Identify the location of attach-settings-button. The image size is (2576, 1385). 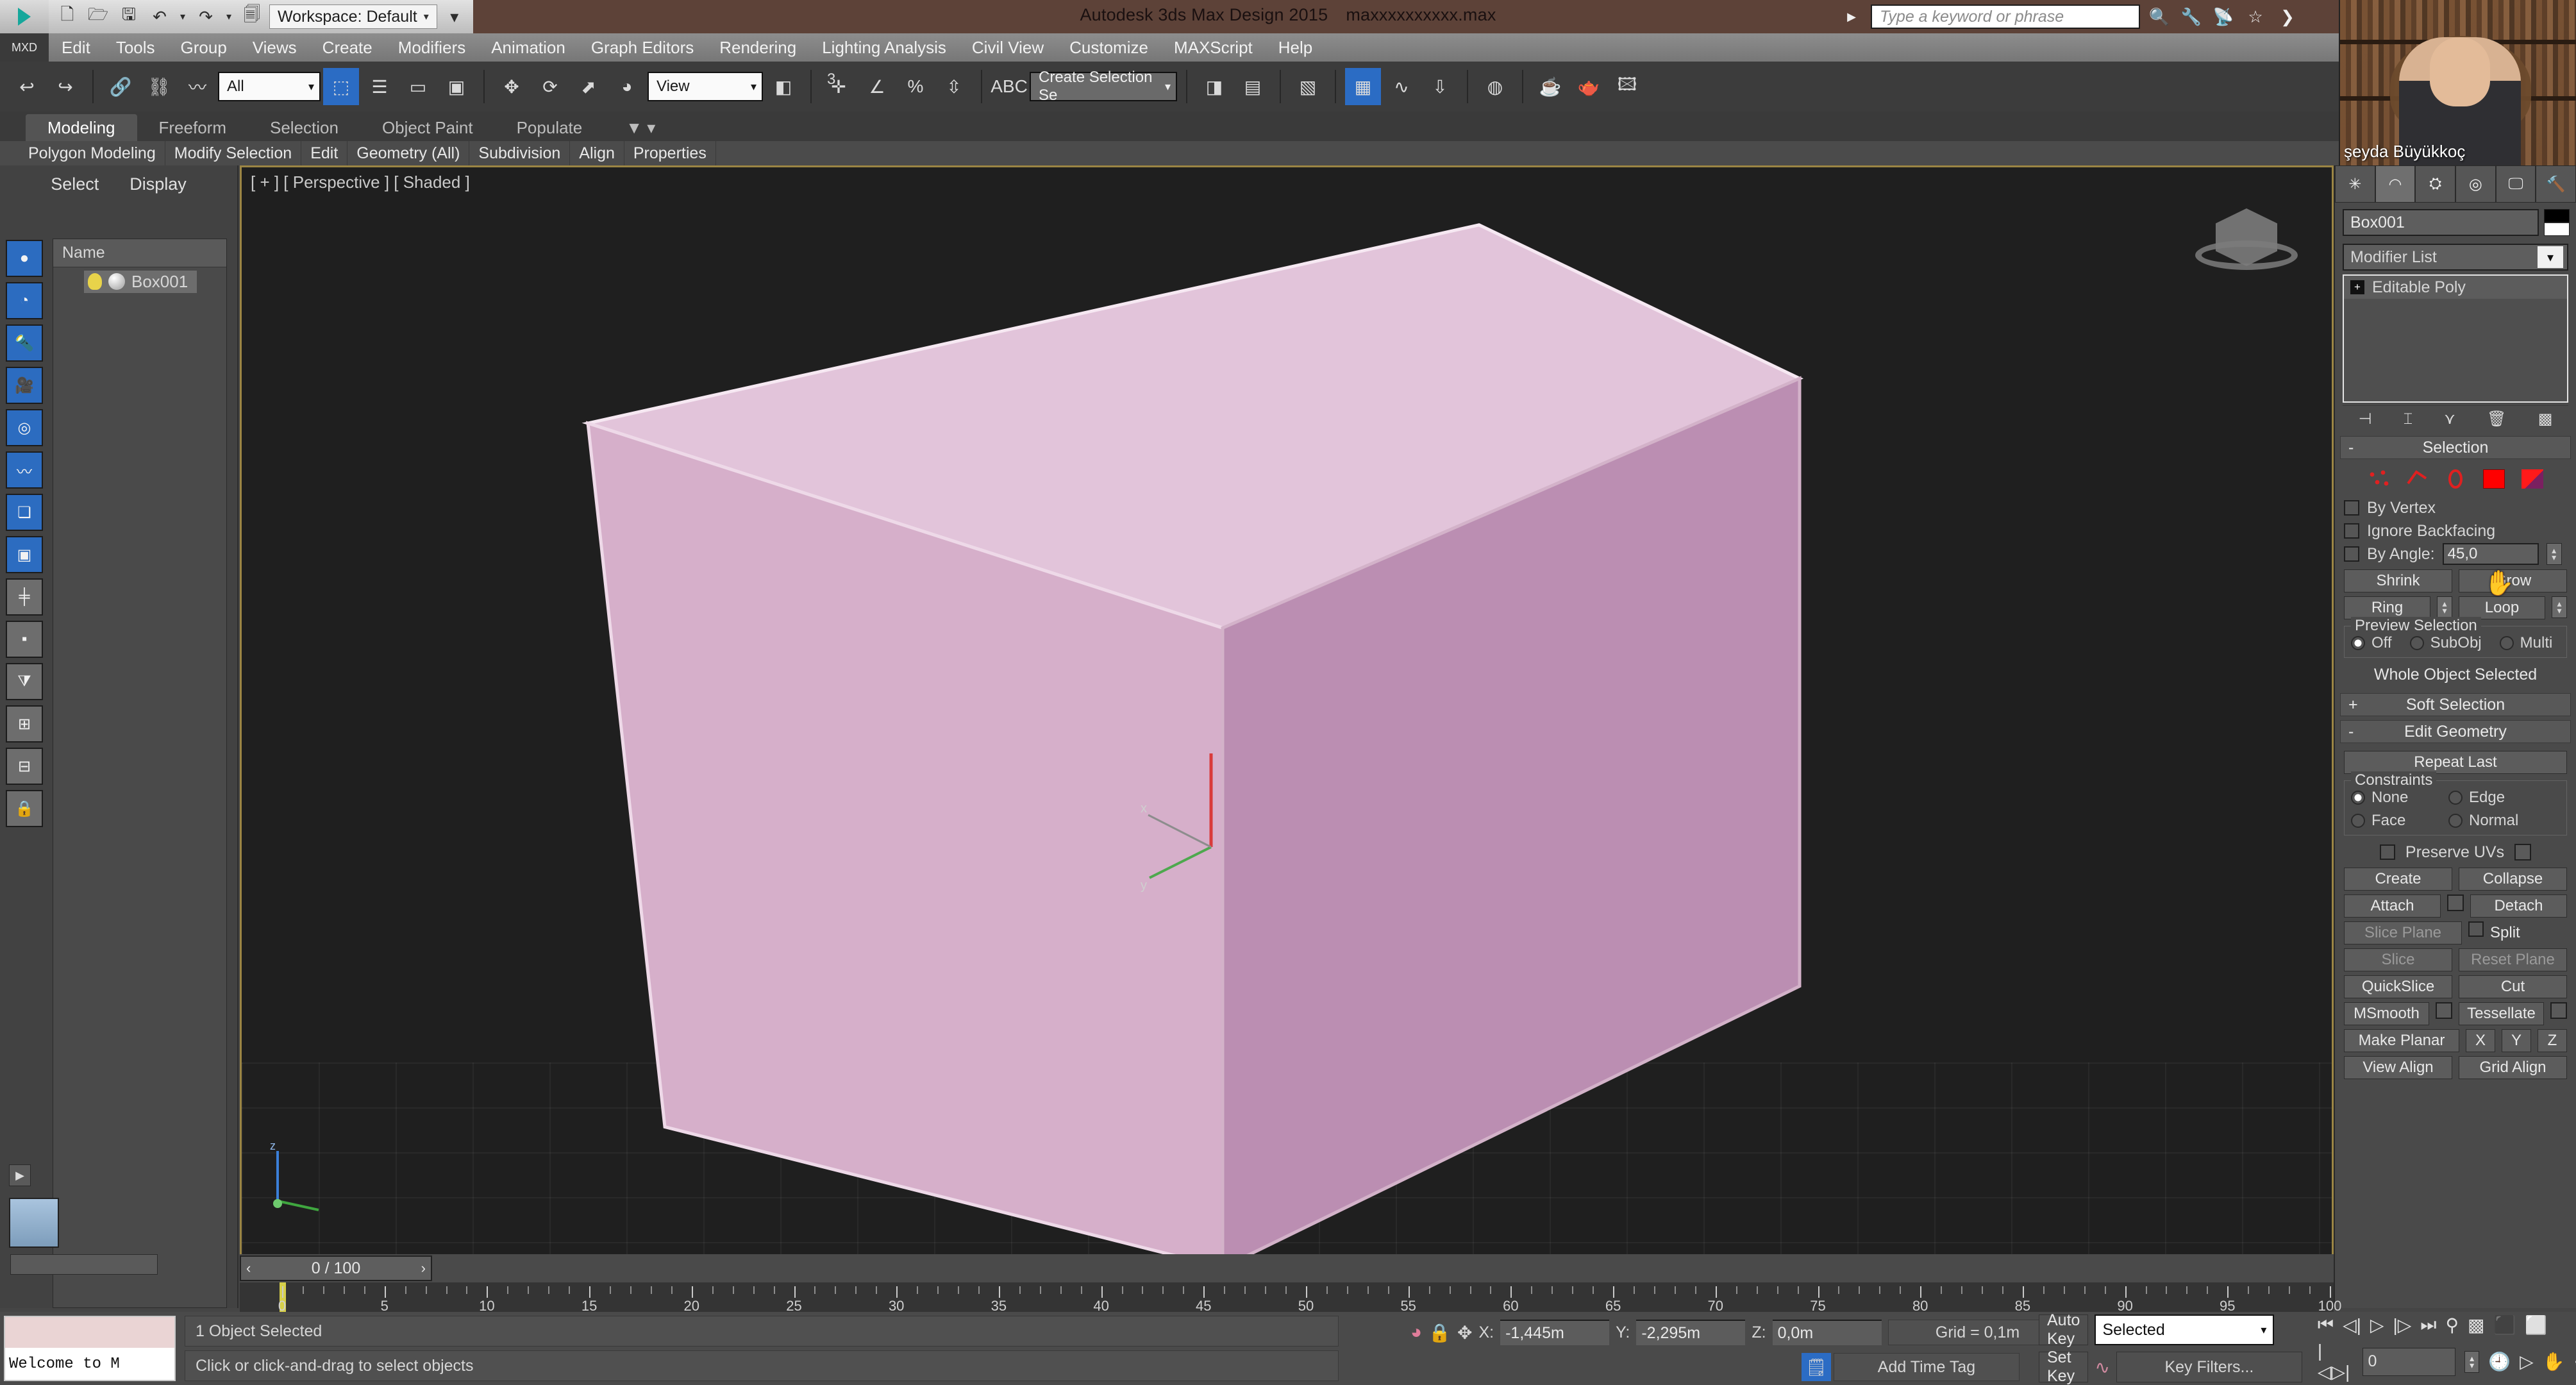
(2455, 902).